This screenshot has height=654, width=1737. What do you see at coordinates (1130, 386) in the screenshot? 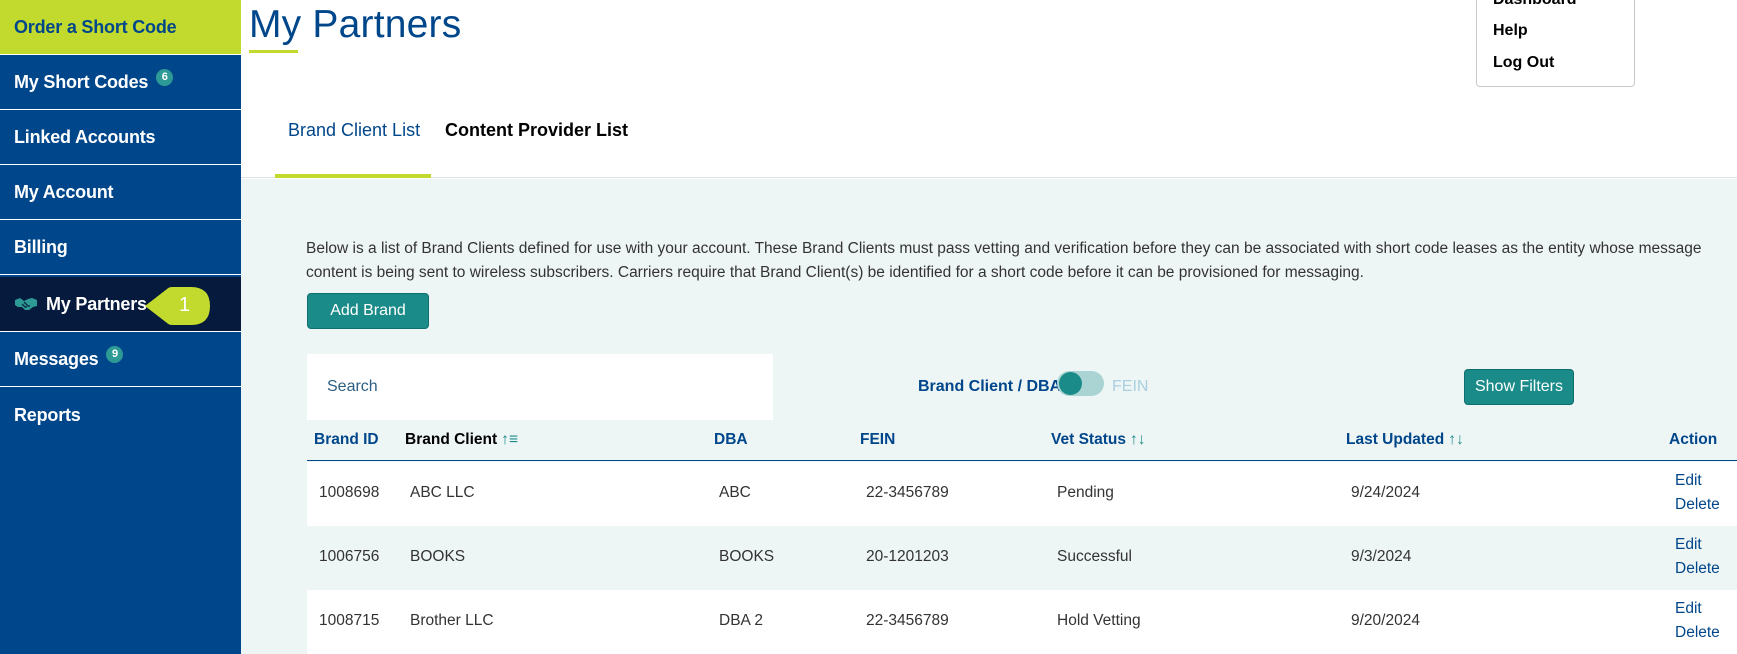
I see `toggle-label-fein: FEIN` at bounding box center [1130, 386].